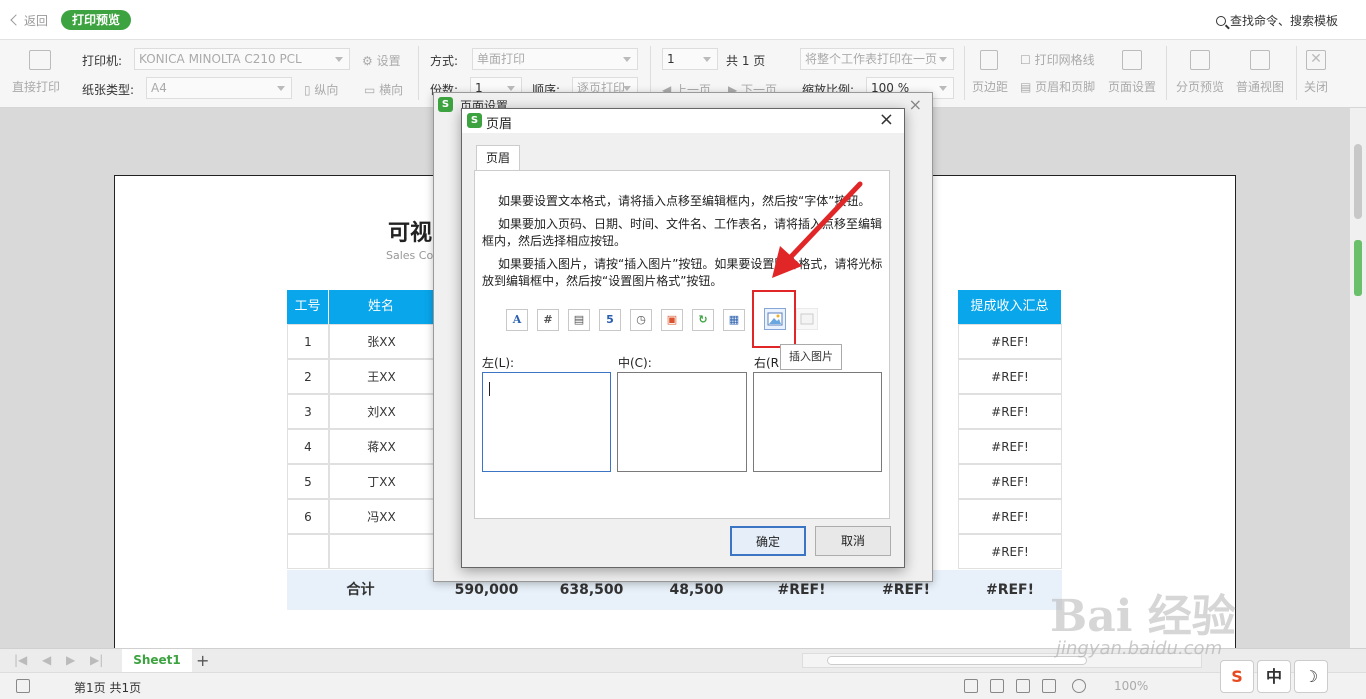 The image size is (1366, 699). Describe the element at coordinates (548, 320) in the screenshot. I see `page-number-button: #` at that location.